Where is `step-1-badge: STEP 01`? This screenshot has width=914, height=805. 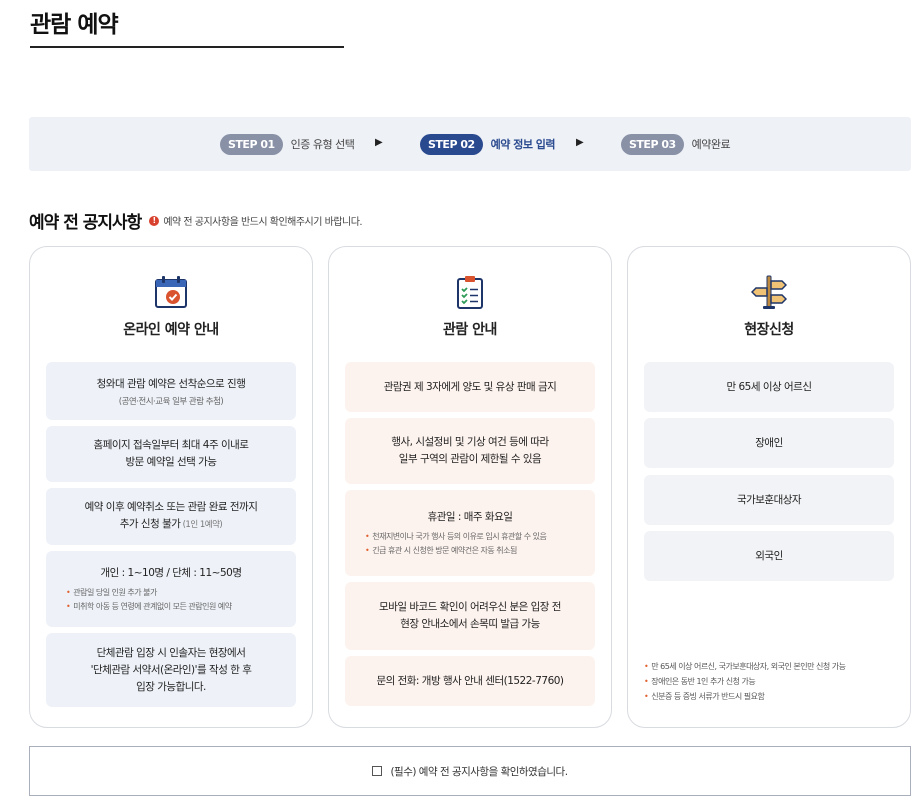 step-1-badge: STEP 01 is located at coordinates (251, 144).